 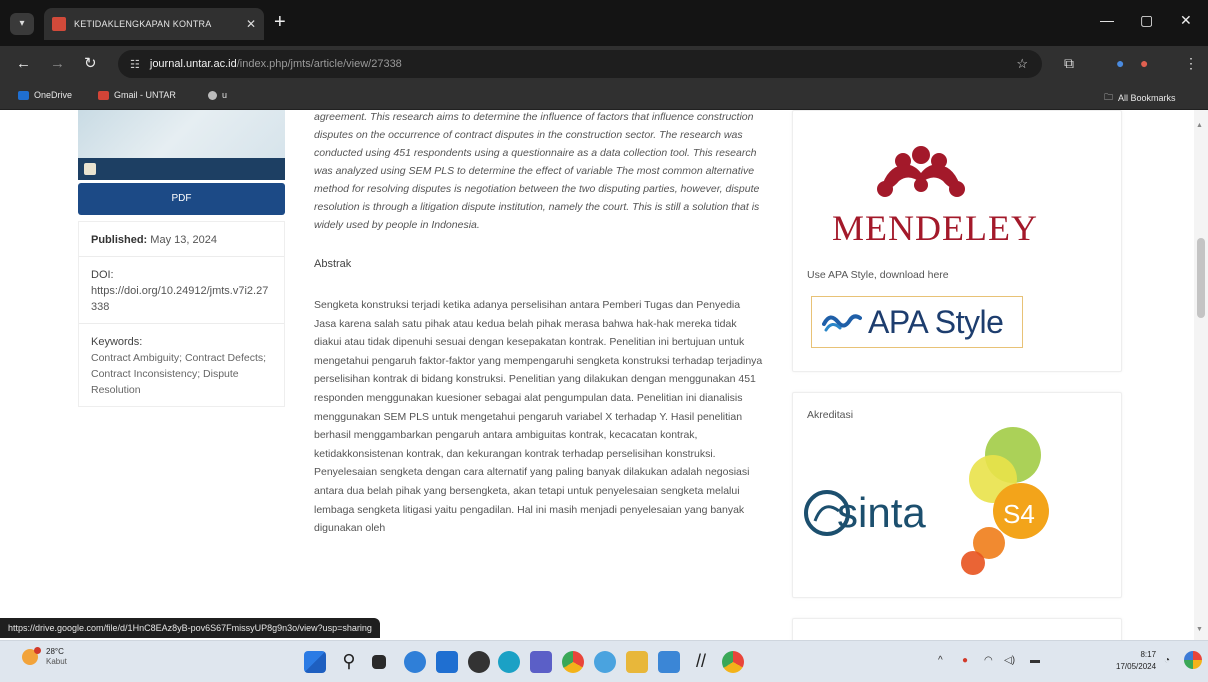 I want to click on extension-red-icon: ●, so click(x=1144, y=63).